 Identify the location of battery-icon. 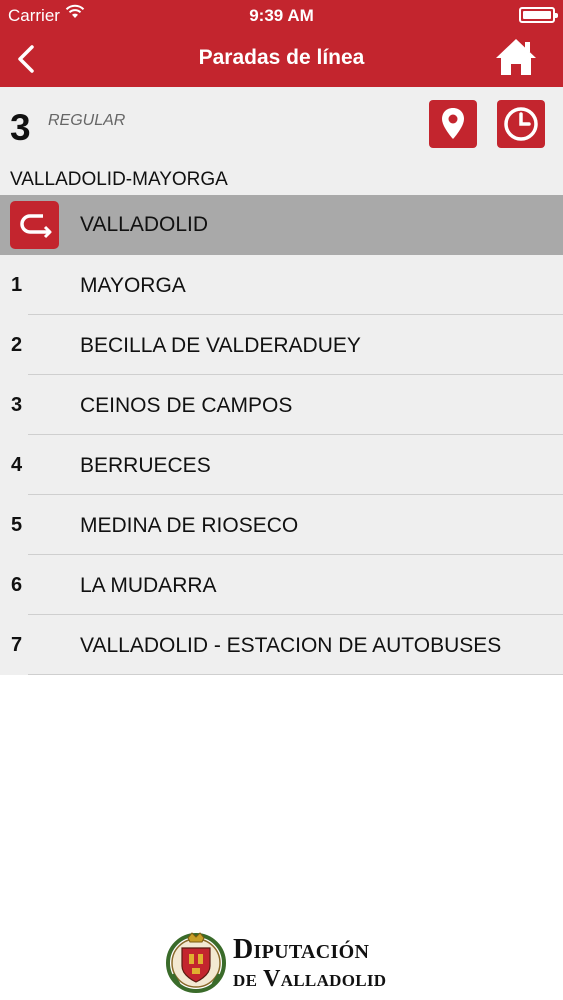
(538, 15).